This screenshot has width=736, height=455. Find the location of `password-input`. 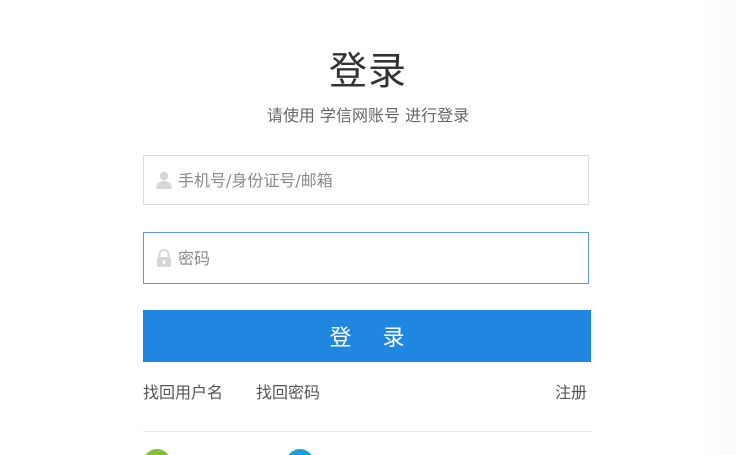

password-input is located at coordinates (378, 258).